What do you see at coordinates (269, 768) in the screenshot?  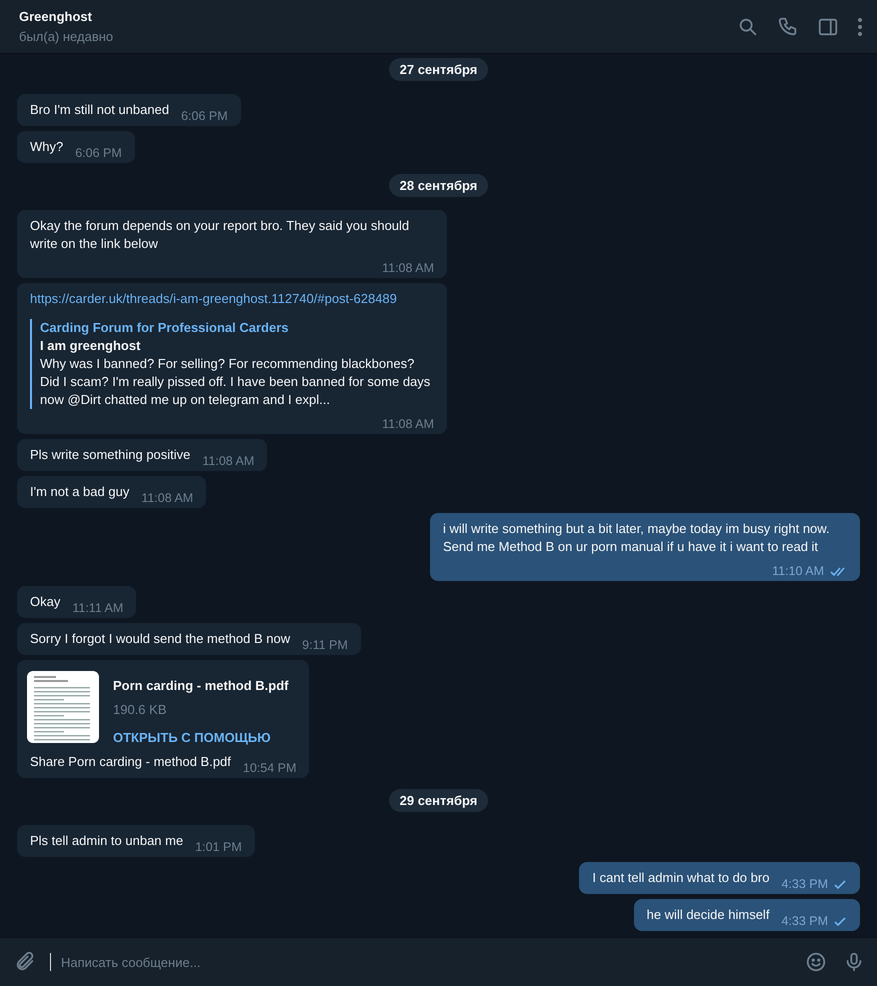 I see `message-time: 10:54 PM` at bounding box center [269, 768].